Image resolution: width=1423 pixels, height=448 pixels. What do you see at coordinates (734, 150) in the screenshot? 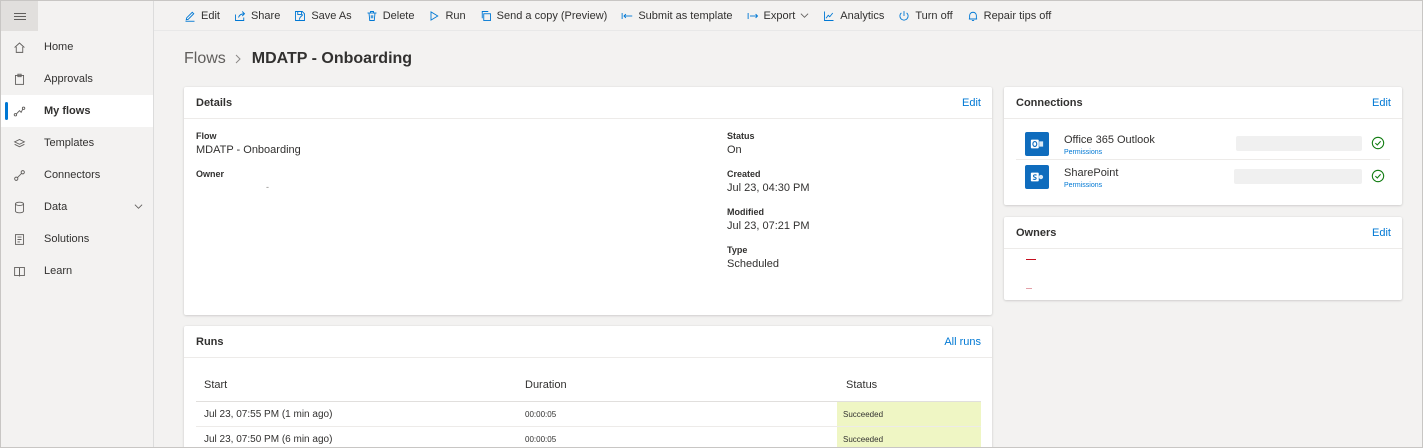
I see `status-value: On` at bounding box center [734, 150].